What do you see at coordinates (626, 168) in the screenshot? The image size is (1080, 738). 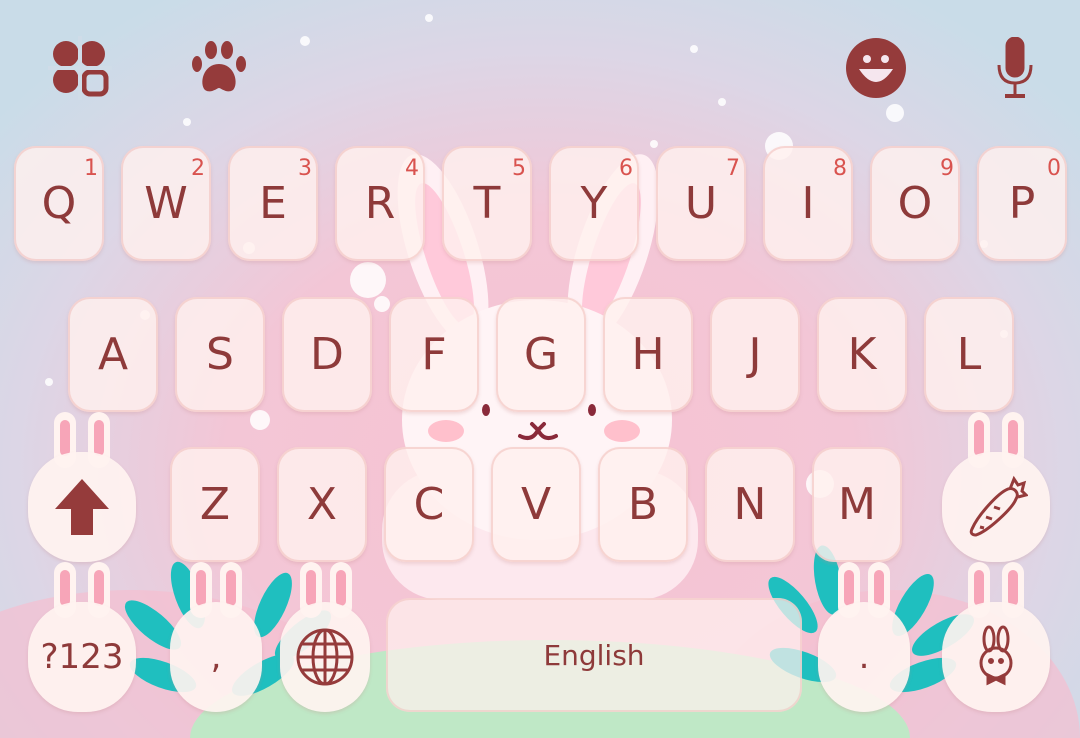 I see `key-hint: 6` at bounding box center [626, 168].